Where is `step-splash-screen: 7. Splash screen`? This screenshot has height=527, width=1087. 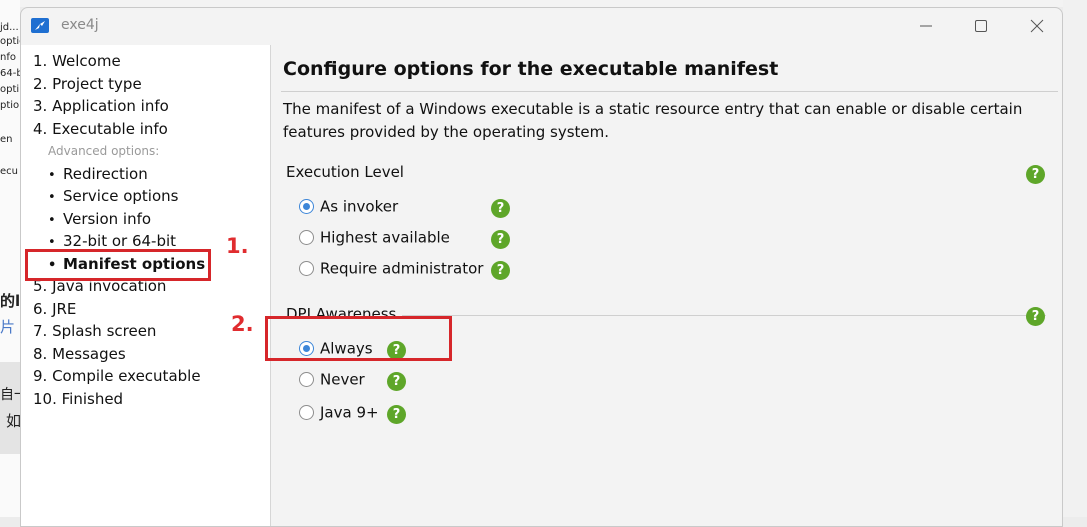 step-splash-screen: 7. Splash screen is located at coordinates (94, 331).